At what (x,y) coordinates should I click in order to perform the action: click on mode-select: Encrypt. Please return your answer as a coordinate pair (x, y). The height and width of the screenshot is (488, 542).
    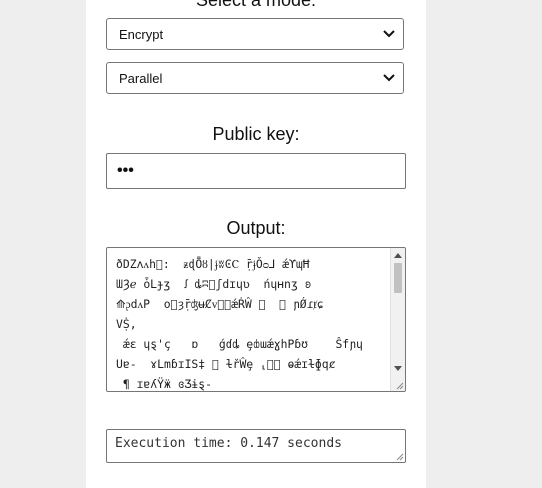
    Looking at the image, I should click on (255, 34).